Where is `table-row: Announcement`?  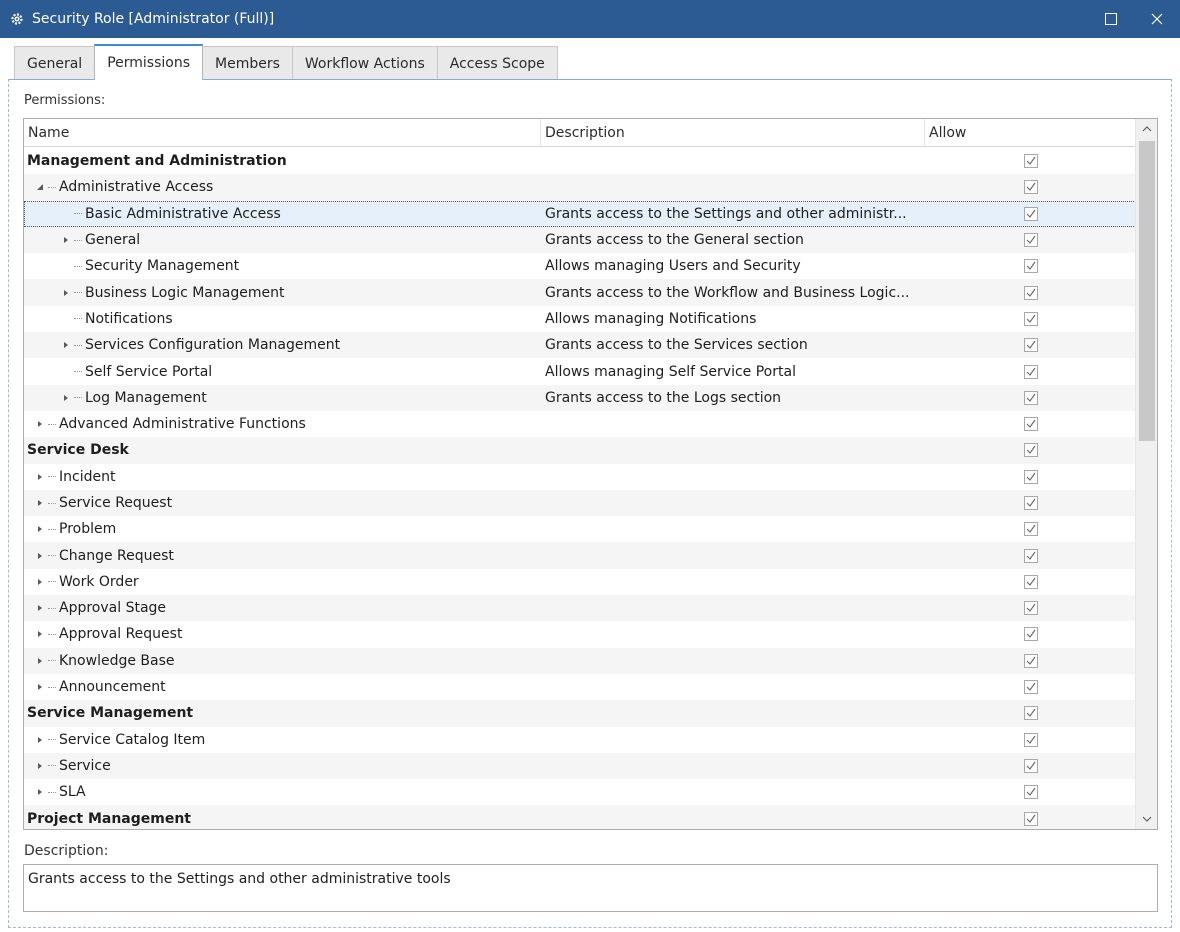
table-row: Announcement is located at coordinates (580, 687).